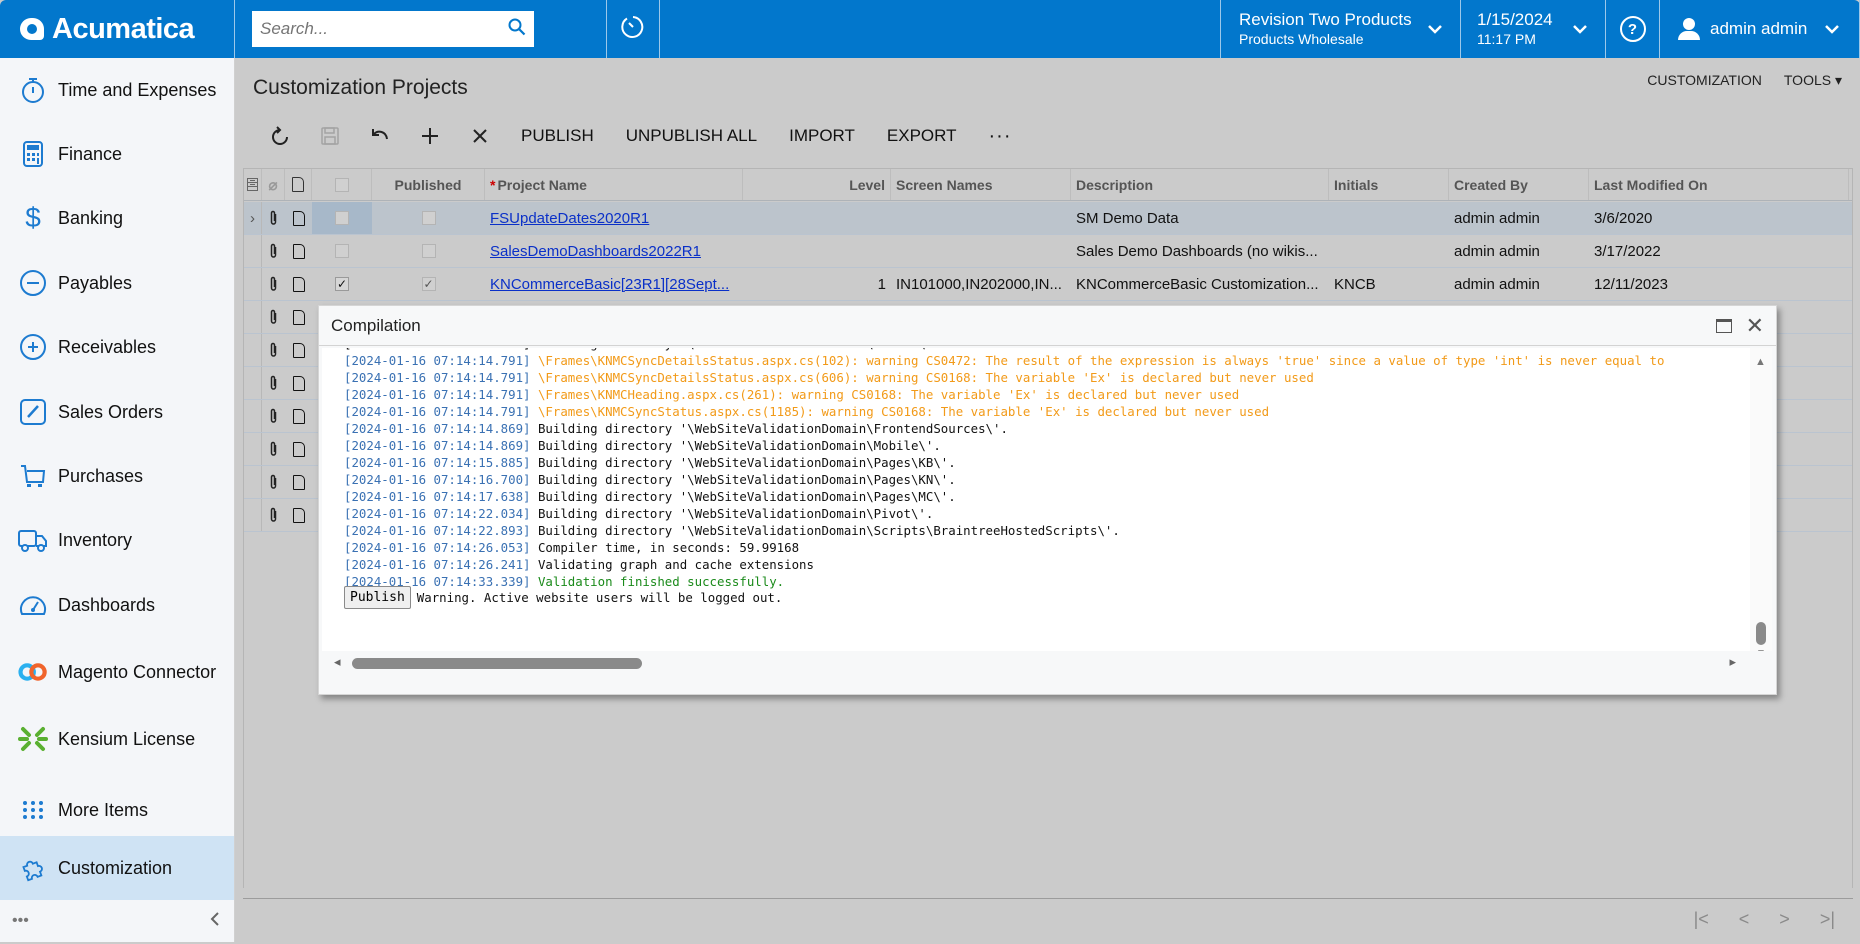 This screenshot has width=1860, height=944. What do you see at coordinates (1755, 325) in the screenshot?
I see `close-icon: ✕` at bounding box center [1755, 325].